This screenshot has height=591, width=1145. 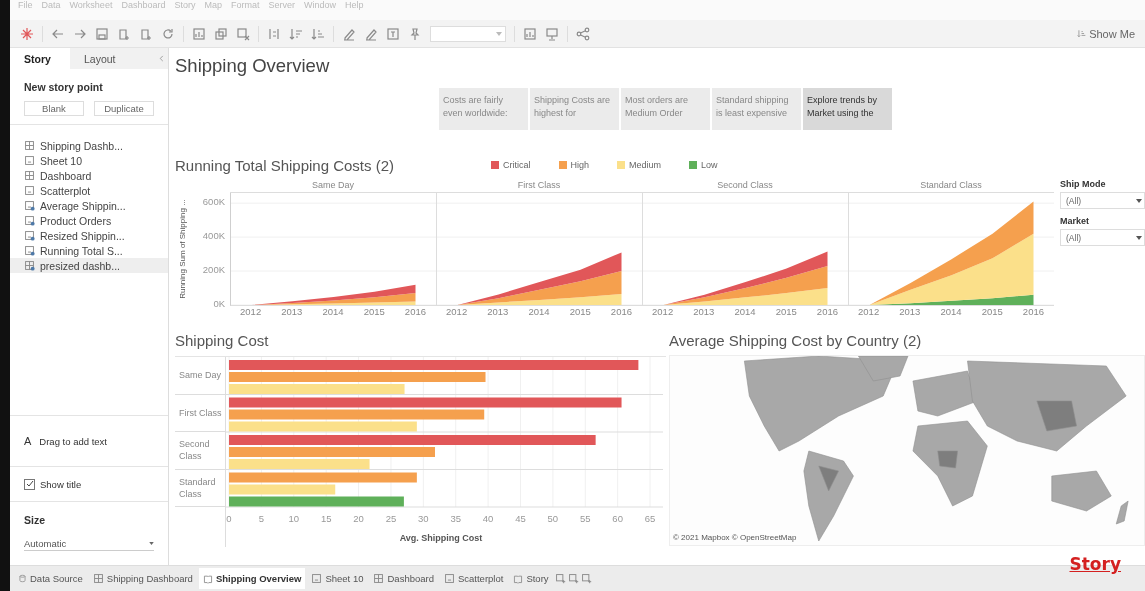 What do you see at coordinates (161, 58) in the screenshot?
I see `collapse-icon` at bounding box center [161, 58].